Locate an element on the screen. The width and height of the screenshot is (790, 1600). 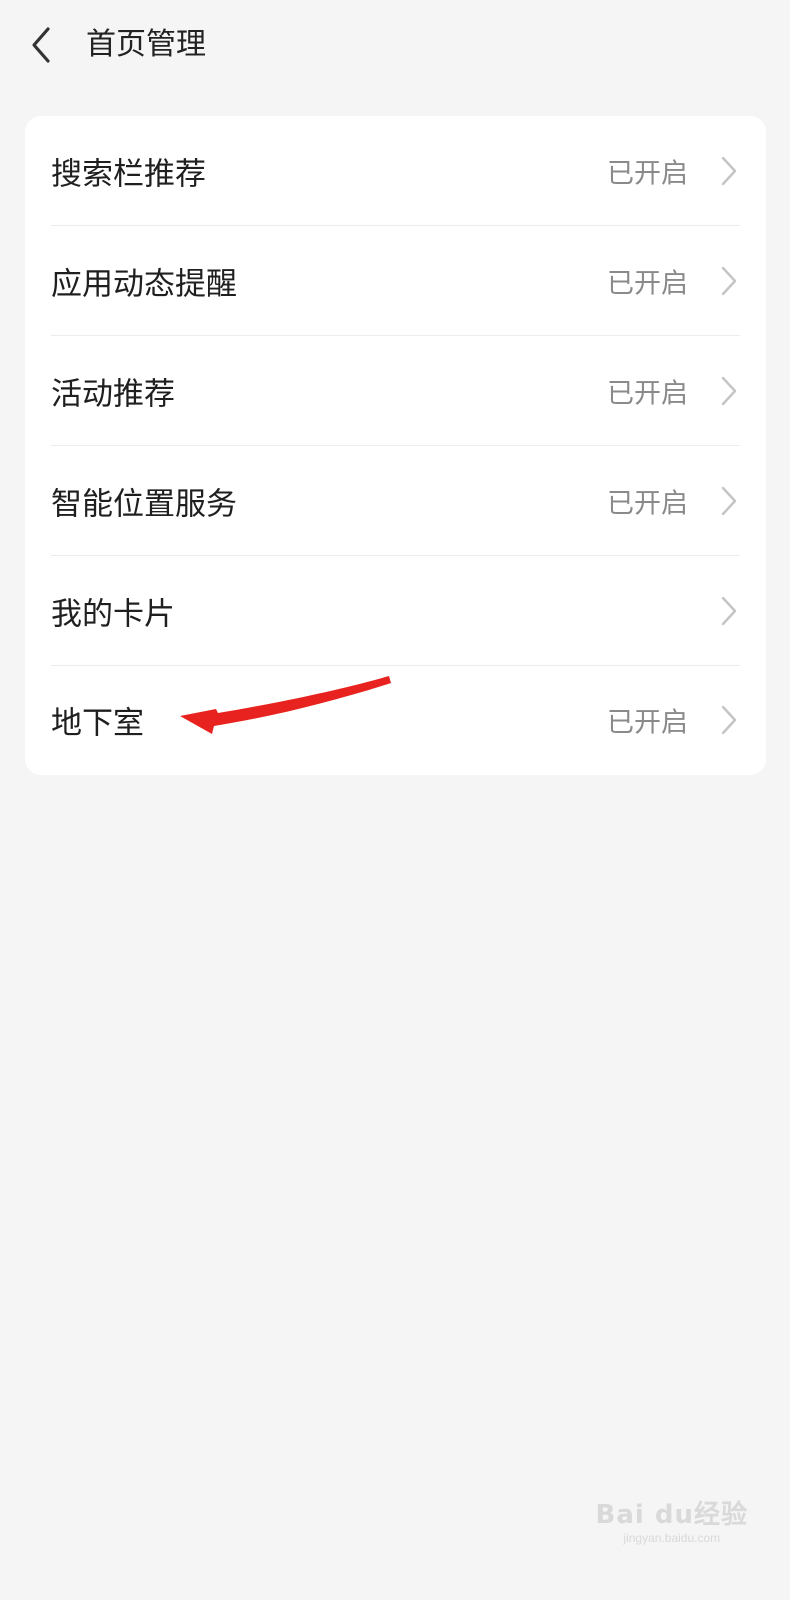
settings-item-label: 智能位置服务 is located at coordinates (144, 504).